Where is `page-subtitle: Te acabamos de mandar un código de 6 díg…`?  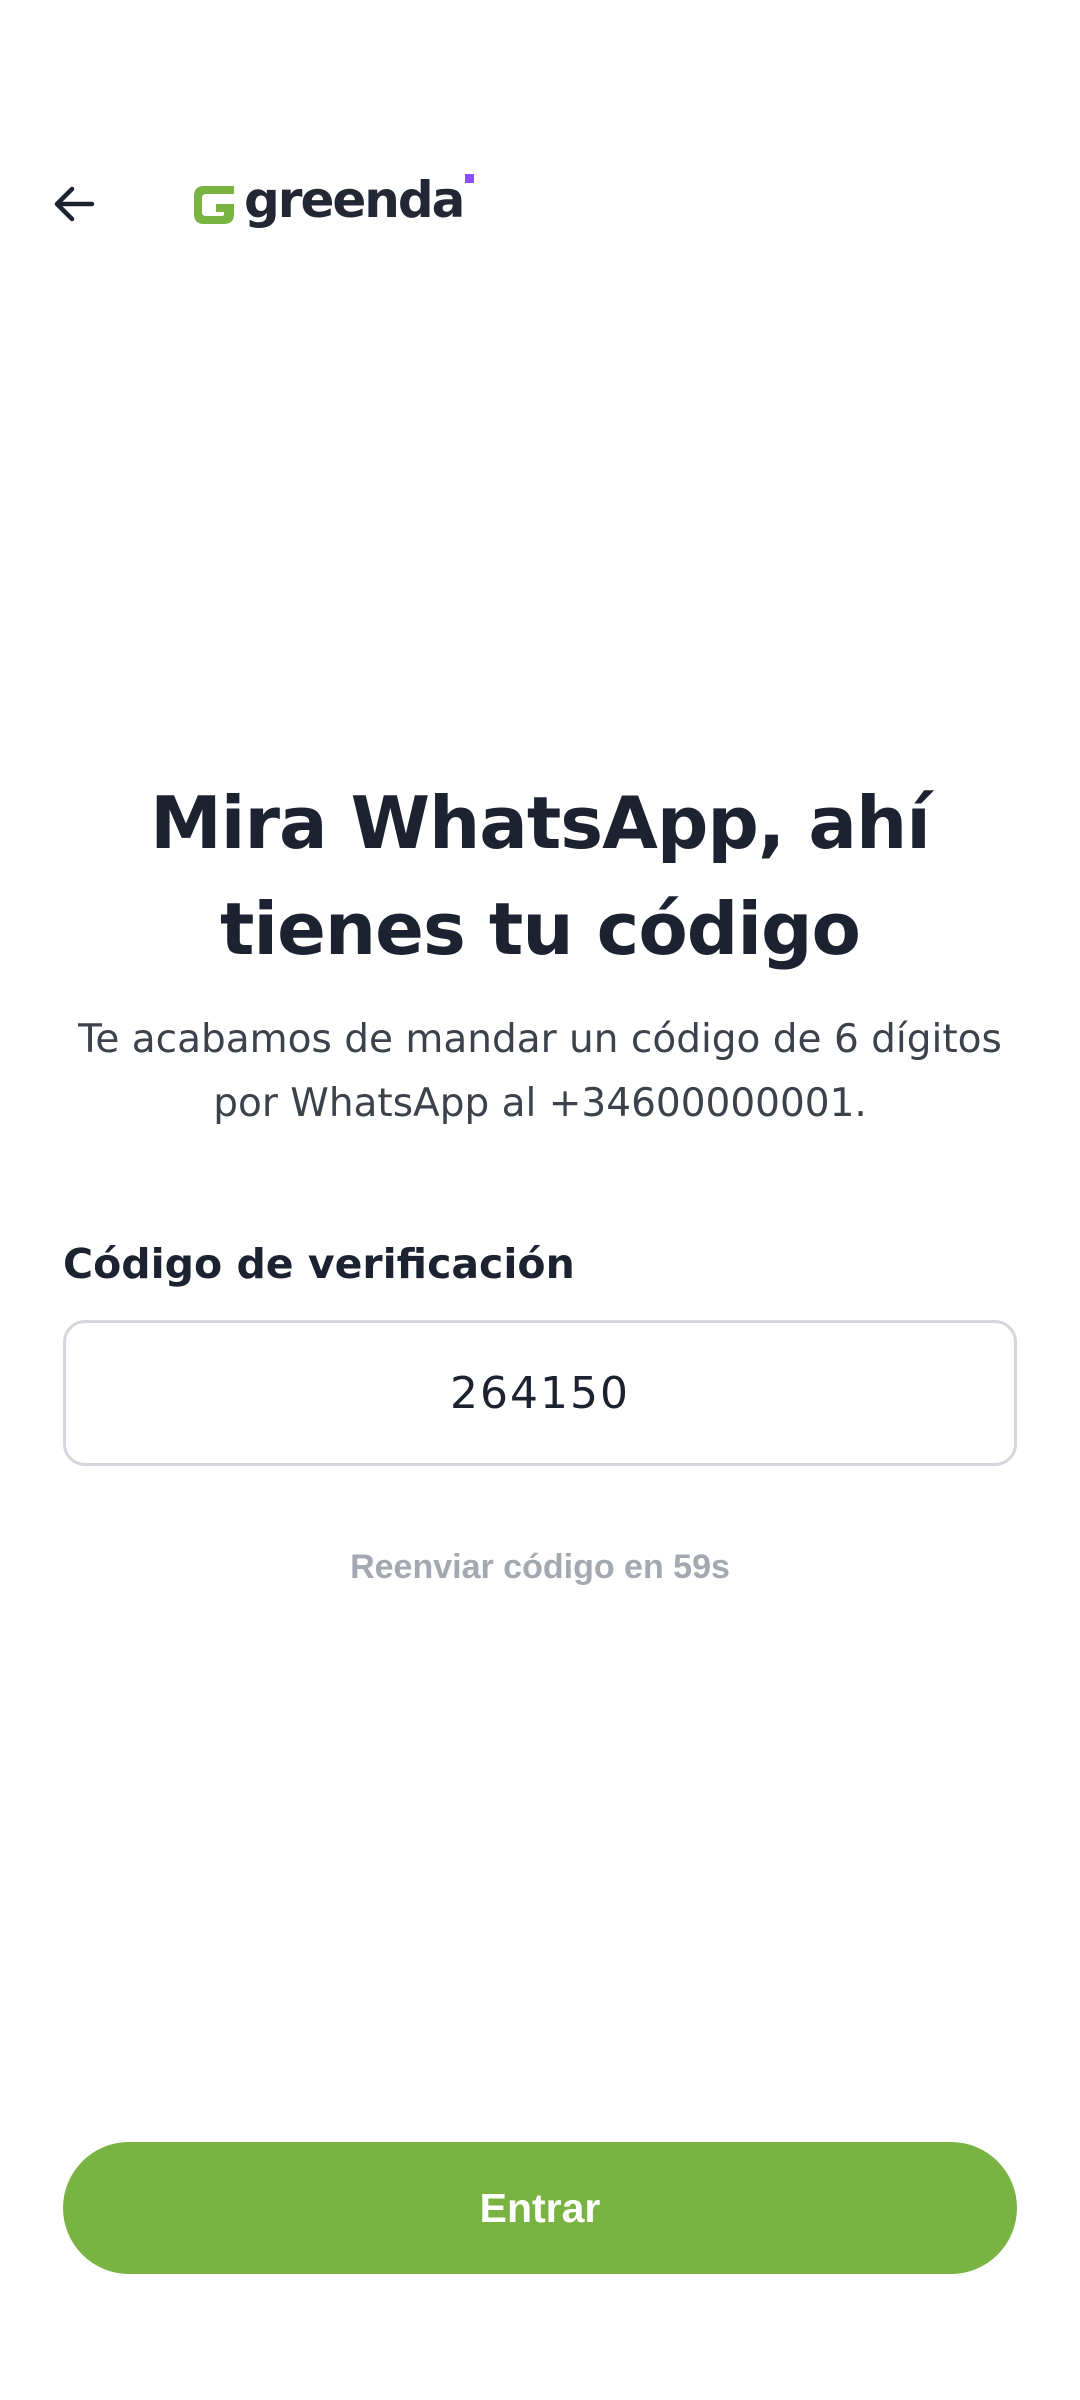
page-subtitle: Te acabamos de mandar un código de 6 díg… is located at coordinates (540, 1071).